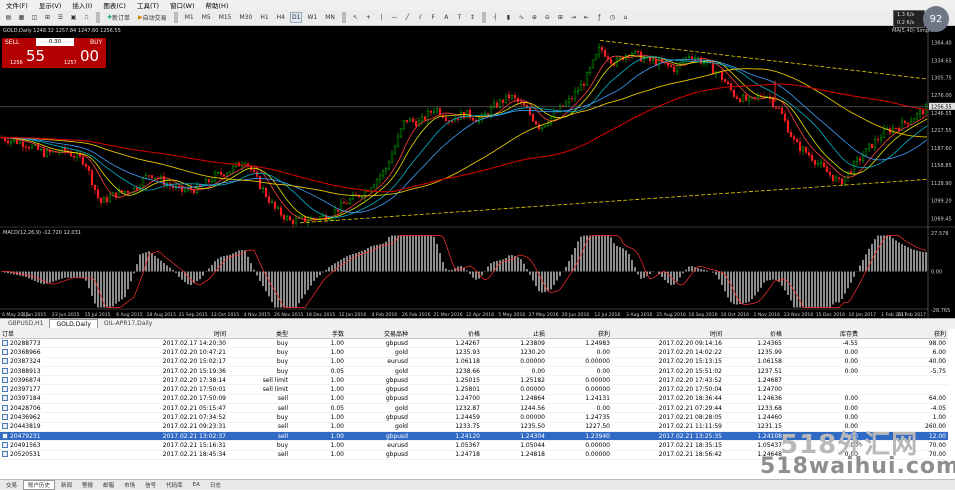 The height and width of the screenshot is (490, 955). Describe the element at coordinates (514, 334) in the screenshot. I see `column-header: 止损` at that location.